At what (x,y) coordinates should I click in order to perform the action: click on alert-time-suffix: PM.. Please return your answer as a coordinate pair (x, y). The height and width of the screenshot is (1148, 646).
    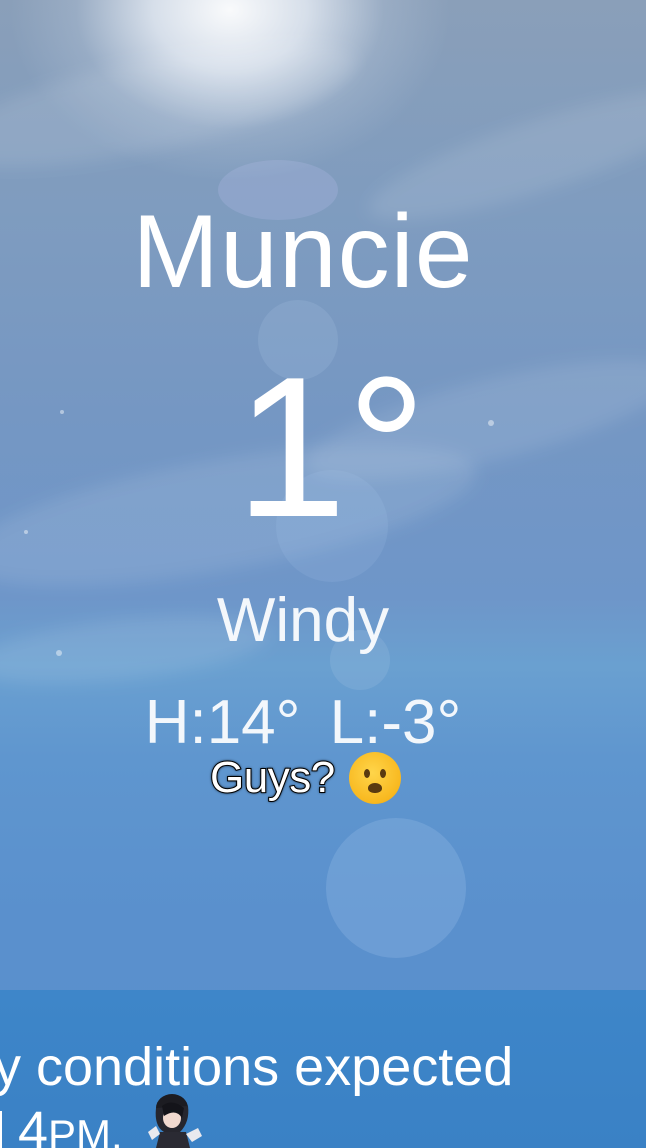
    Looking at the image, I should click on (85, 1129).